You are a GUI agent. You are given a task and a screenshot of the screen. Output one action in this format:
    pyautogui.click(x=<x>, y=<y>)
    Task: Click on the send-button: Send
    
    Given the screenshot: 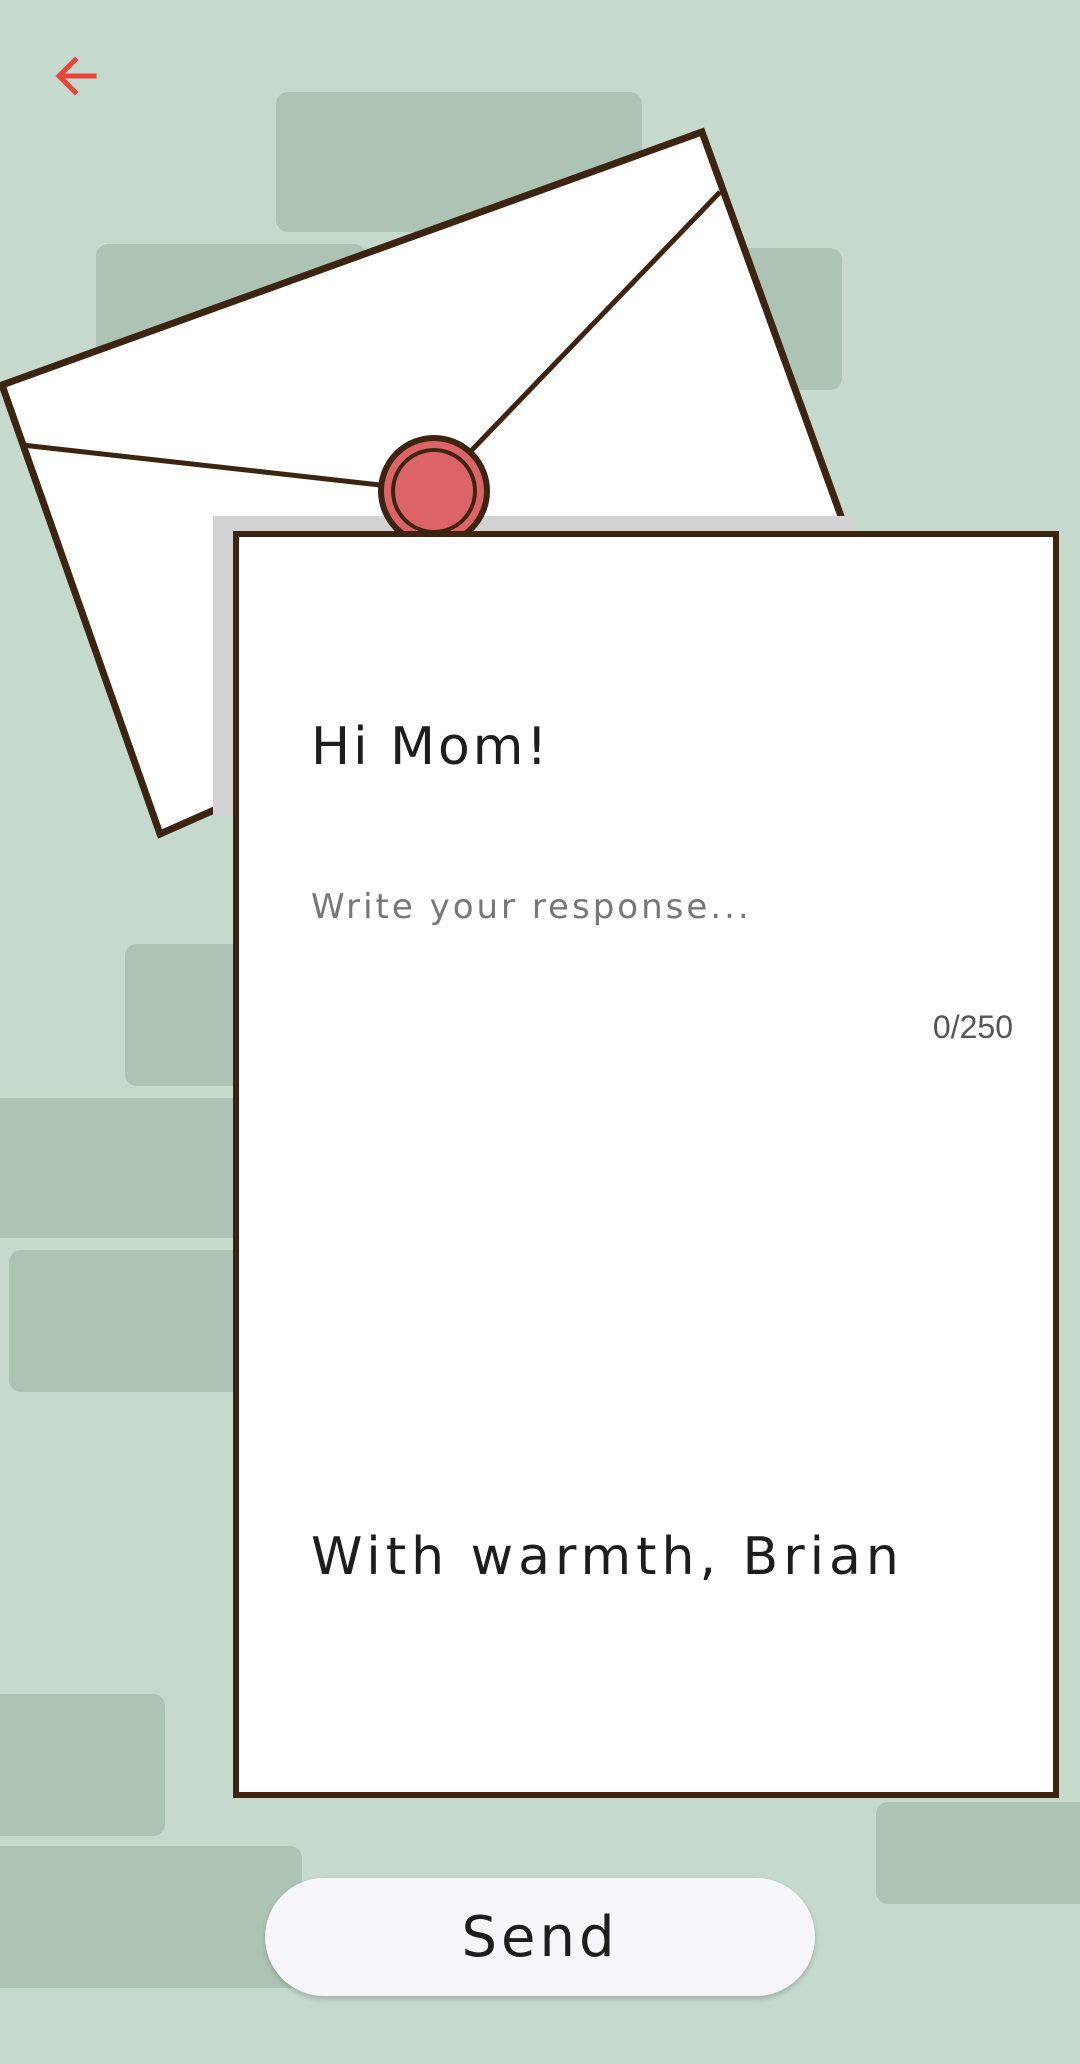 What is the action you would take?
    pyautogui.click(x=540, y=1937)
    